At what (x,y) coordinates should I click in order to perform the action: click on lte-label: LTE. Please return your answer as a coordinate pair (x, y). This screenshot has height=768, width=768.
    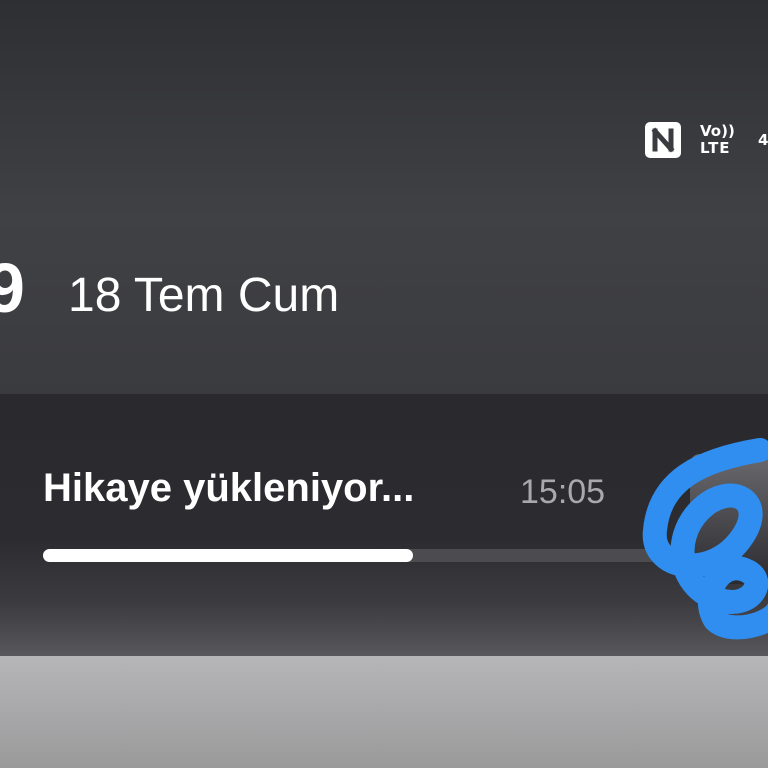
    Looking at the image, I should click on (715, 148).